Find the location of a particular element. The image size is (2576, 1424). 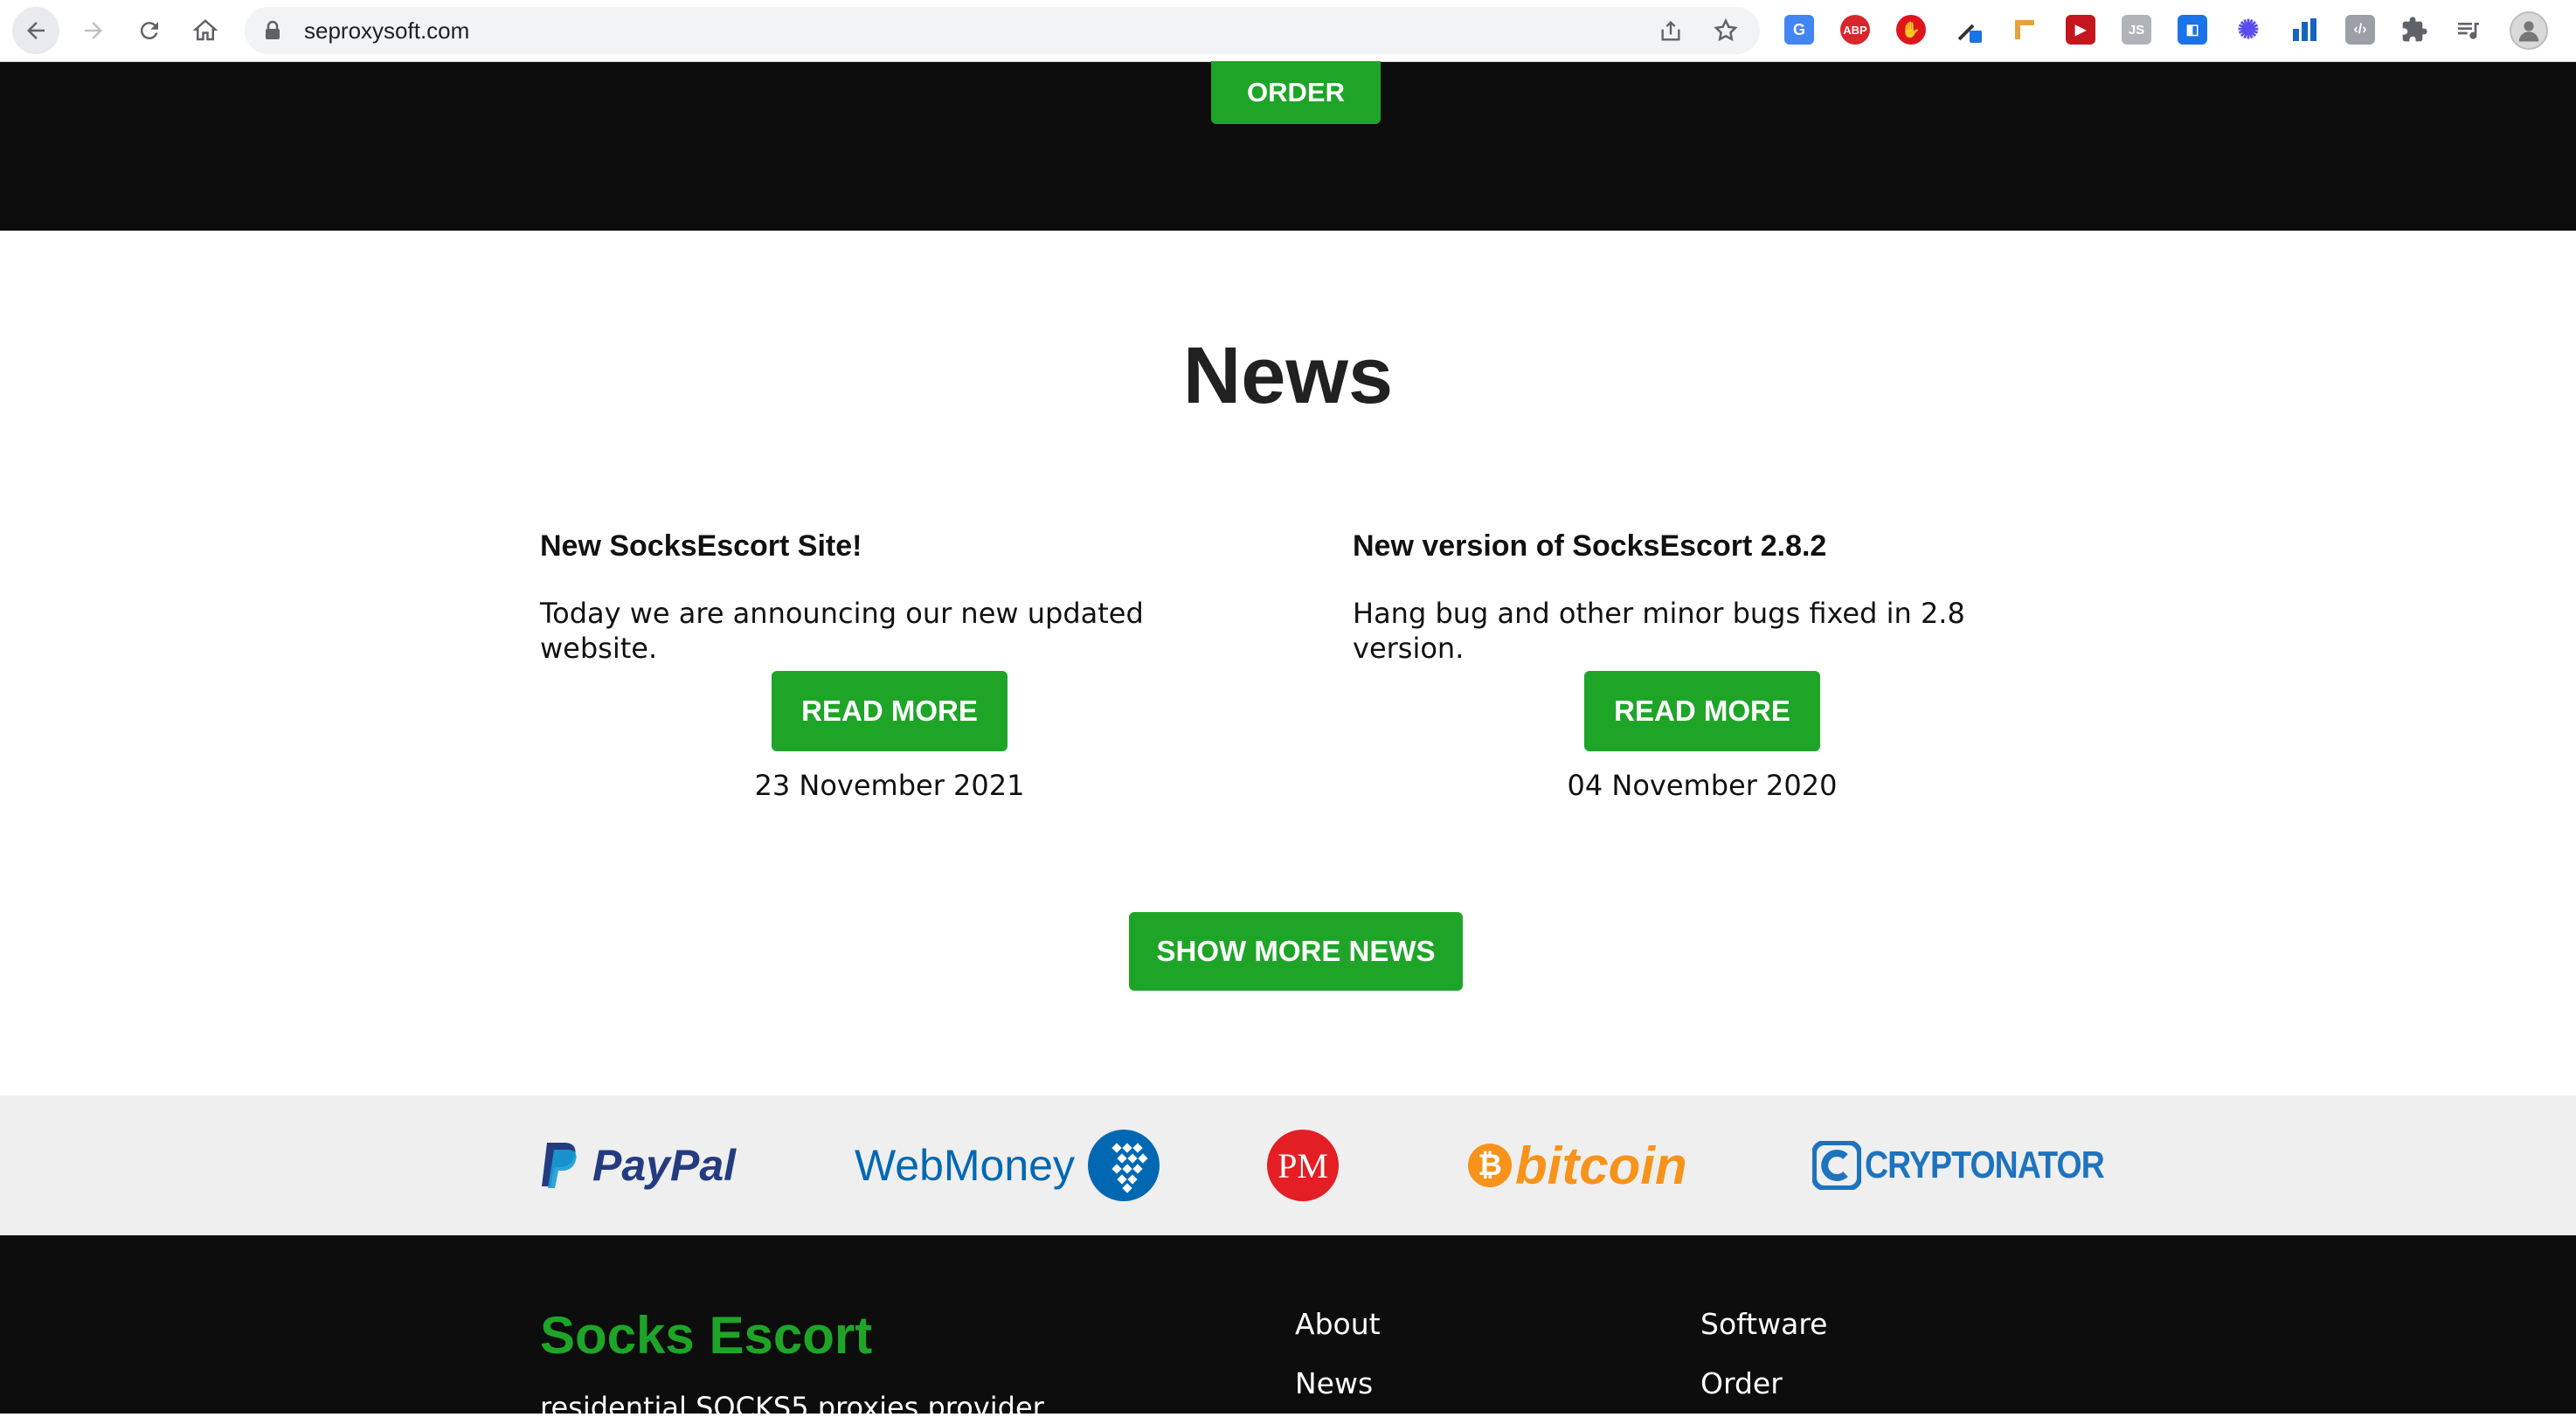

home-icon is located at coordinates (205, 30).